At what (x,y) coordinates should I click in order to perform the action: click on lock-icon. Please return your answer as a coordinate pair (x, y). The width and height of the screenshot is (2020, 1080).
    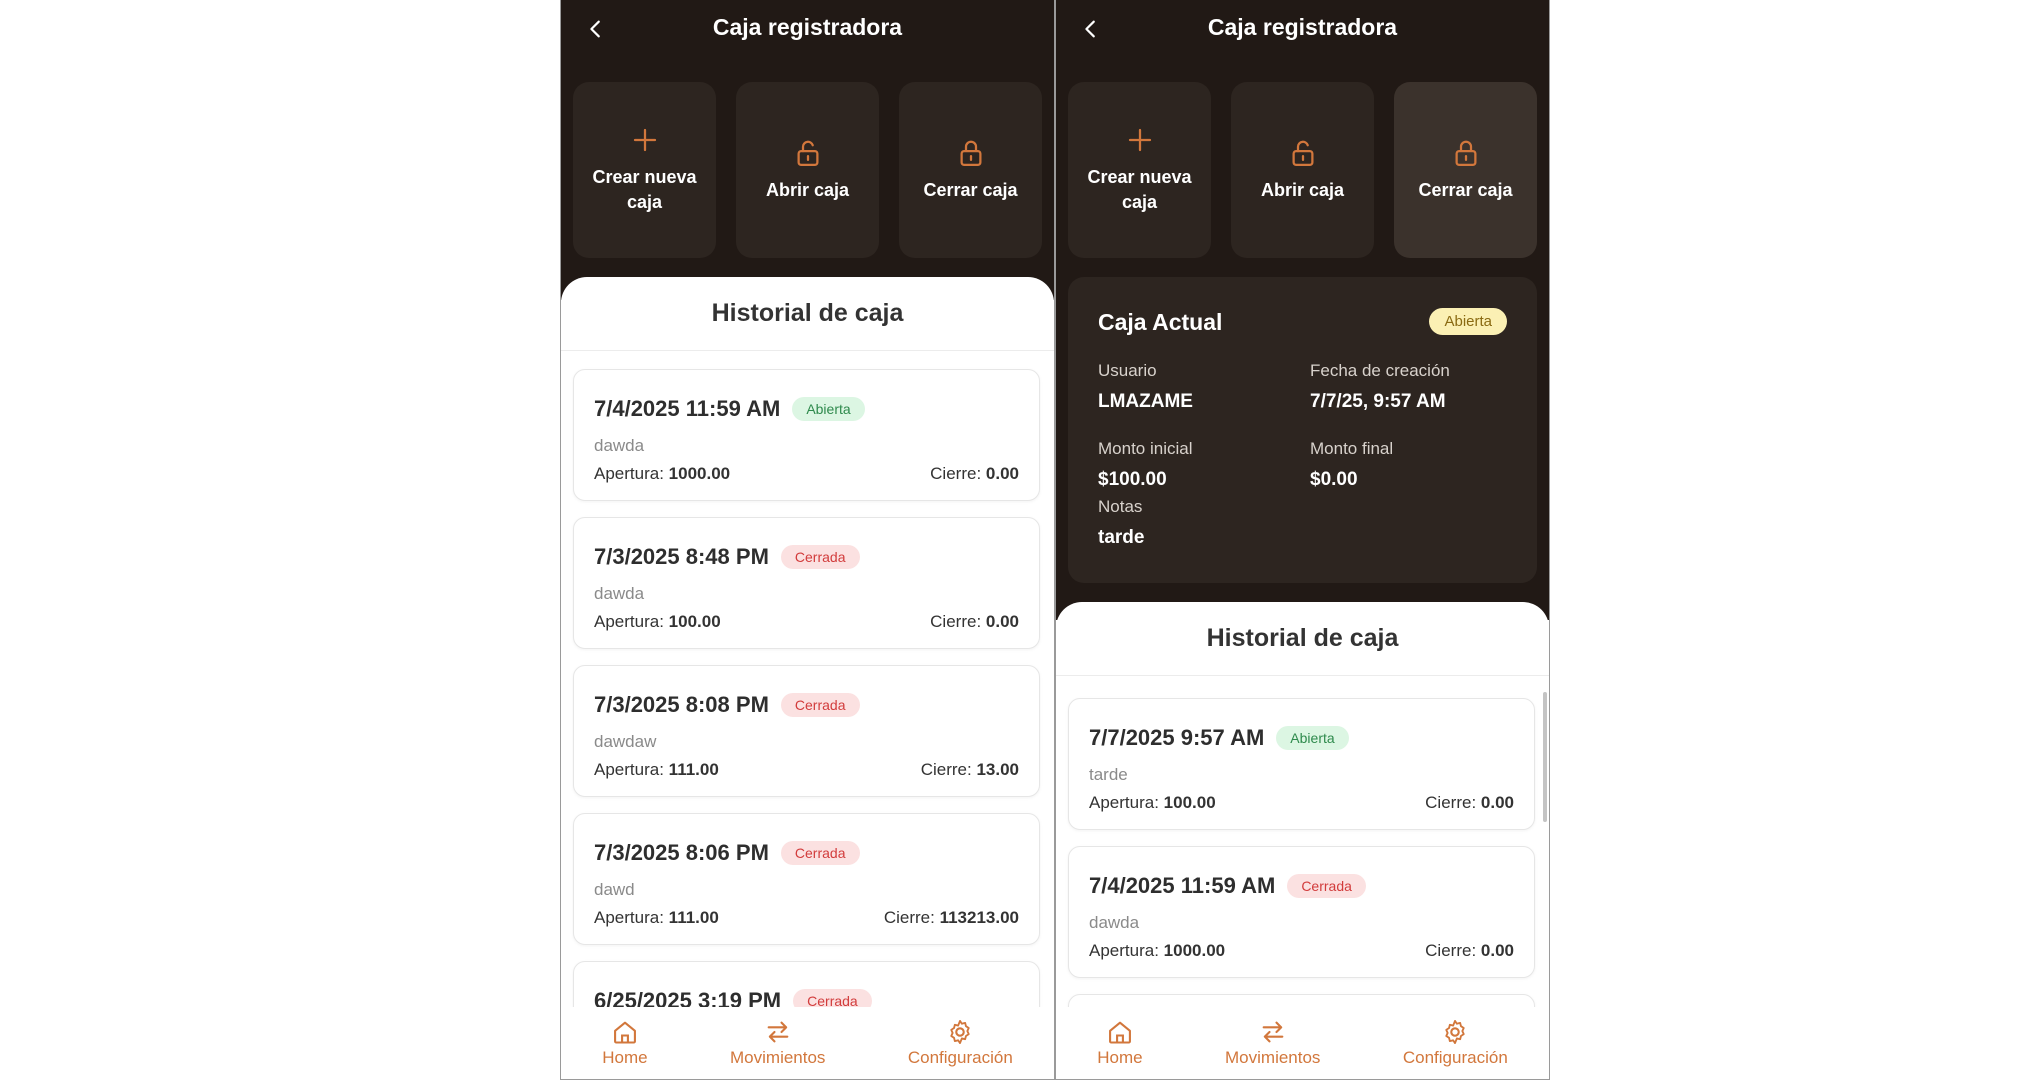
    Looking at the image, I should click on (1466, 153).